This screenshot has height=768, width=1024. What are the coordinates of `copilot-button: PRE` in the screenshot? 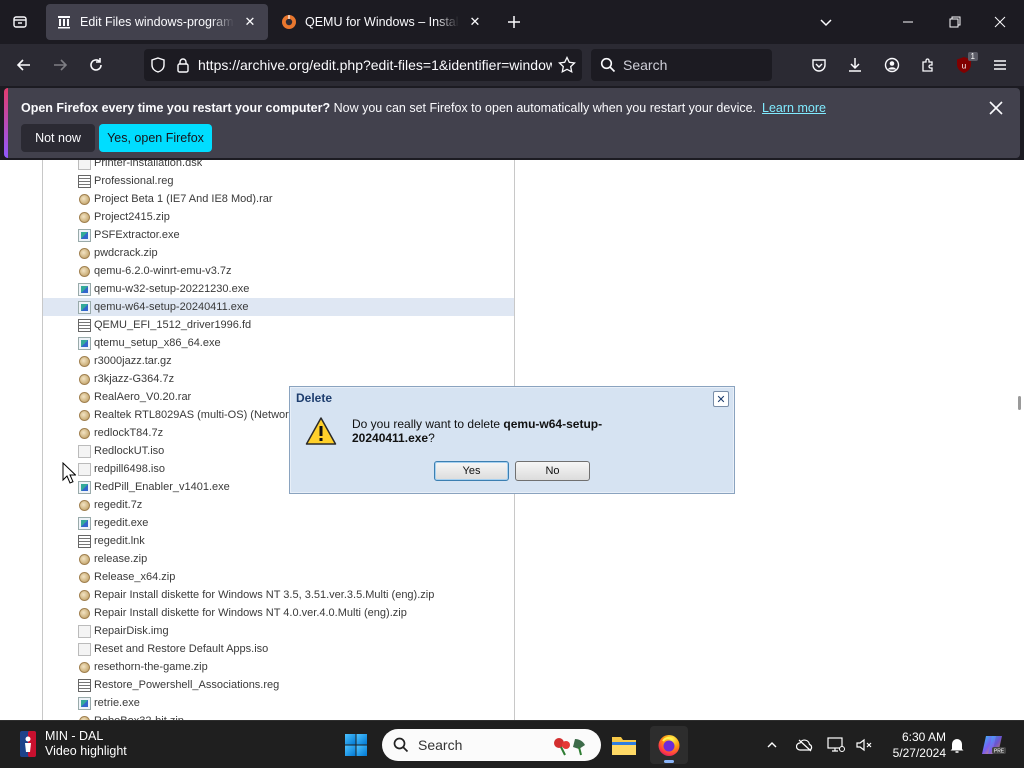 It's located at (993, 745).